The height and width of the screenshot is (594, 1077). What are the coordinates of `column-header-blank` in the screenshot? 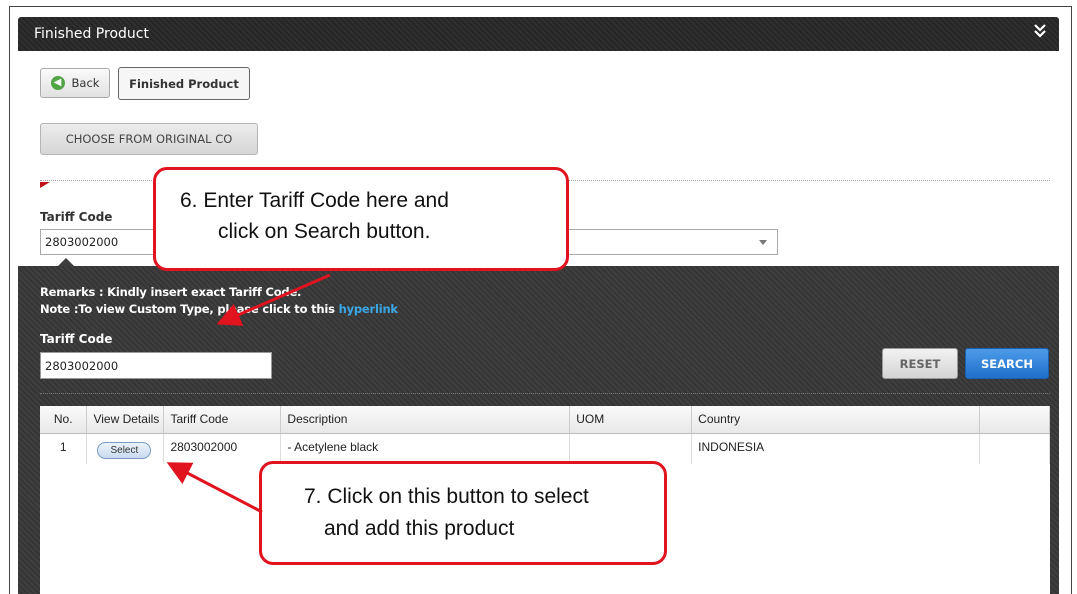 It's located at (1015, 420).